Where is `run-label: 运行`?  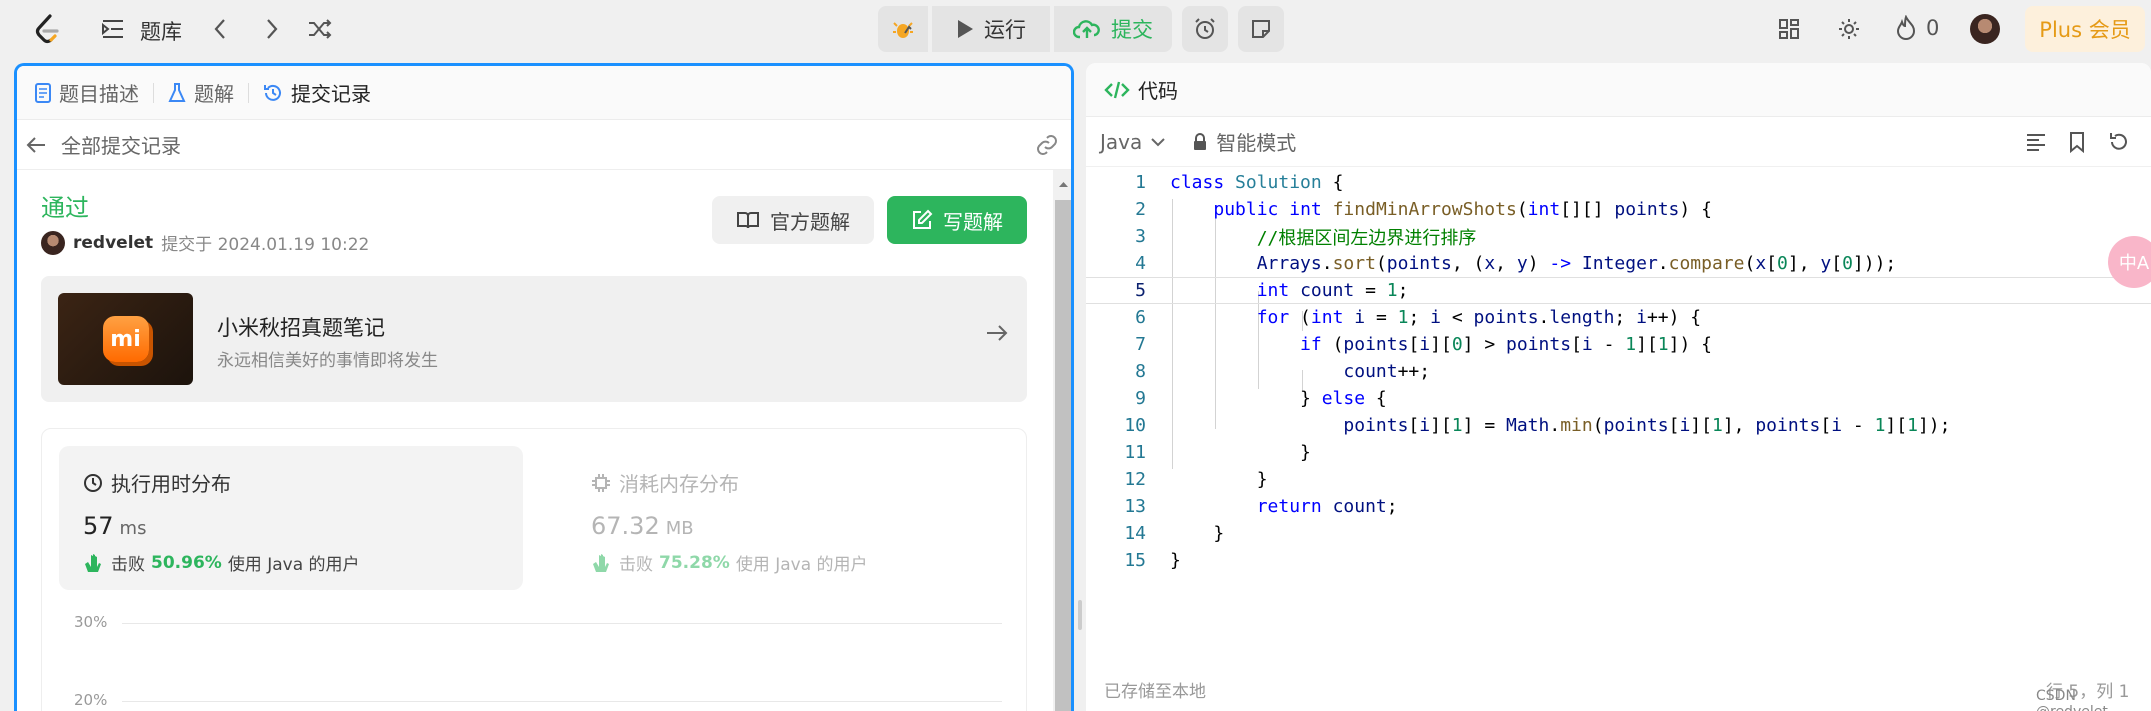
run-label: 运行 is located at coordinates (1005, 30).